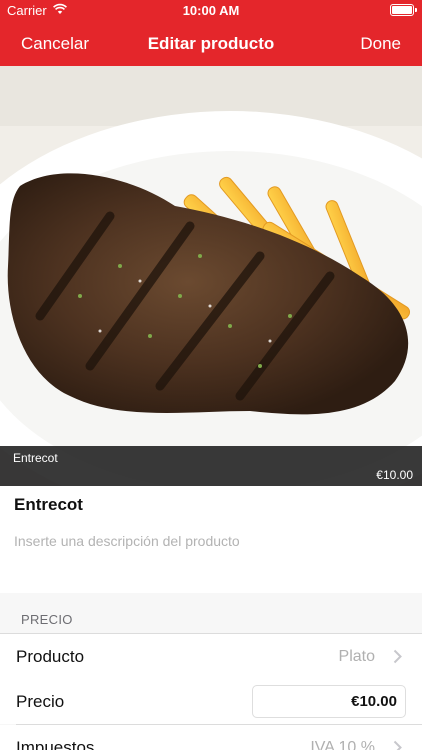 This screenshot has height=750, width=422. What do you see at coordinates (211, 737) in the screenshot?
I see `tax-row: Impuestos IVA 10 %` at bounding box center [211, 737].